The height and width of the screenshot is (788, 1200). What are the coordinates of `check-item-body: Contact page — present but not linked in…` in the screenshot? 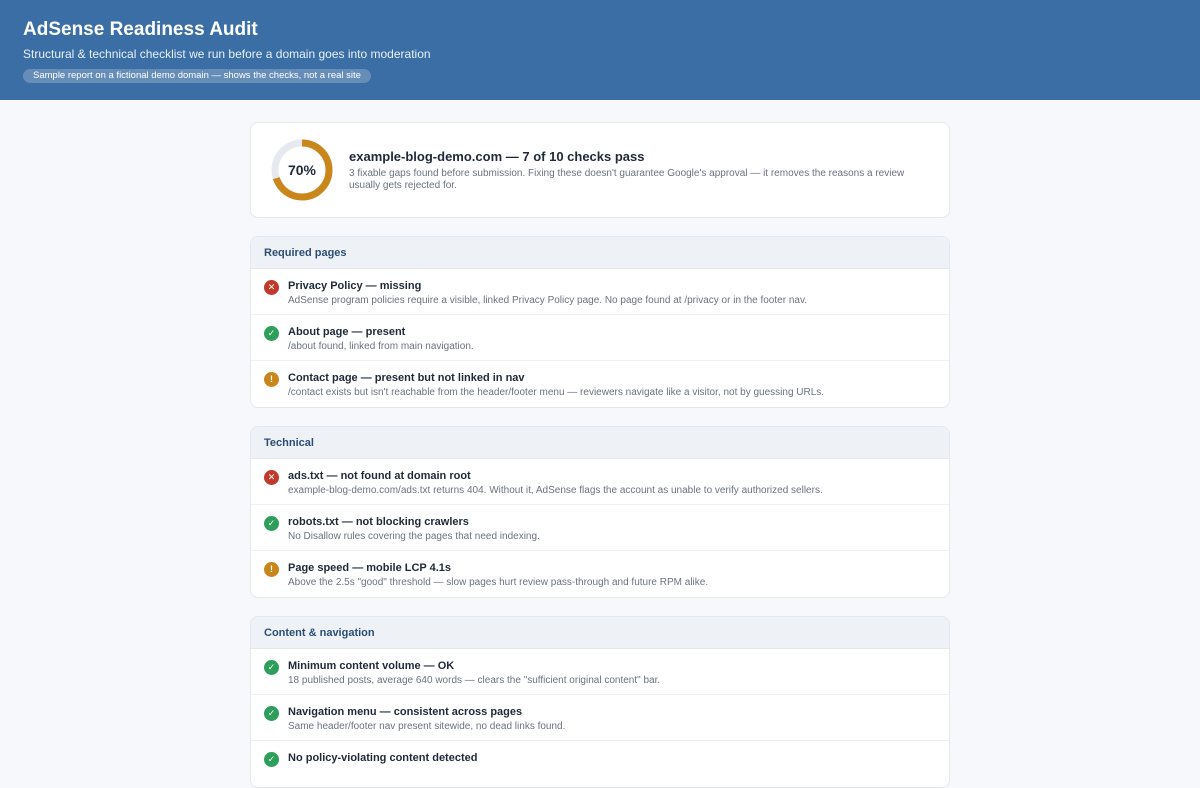 It's located at (612, 385).